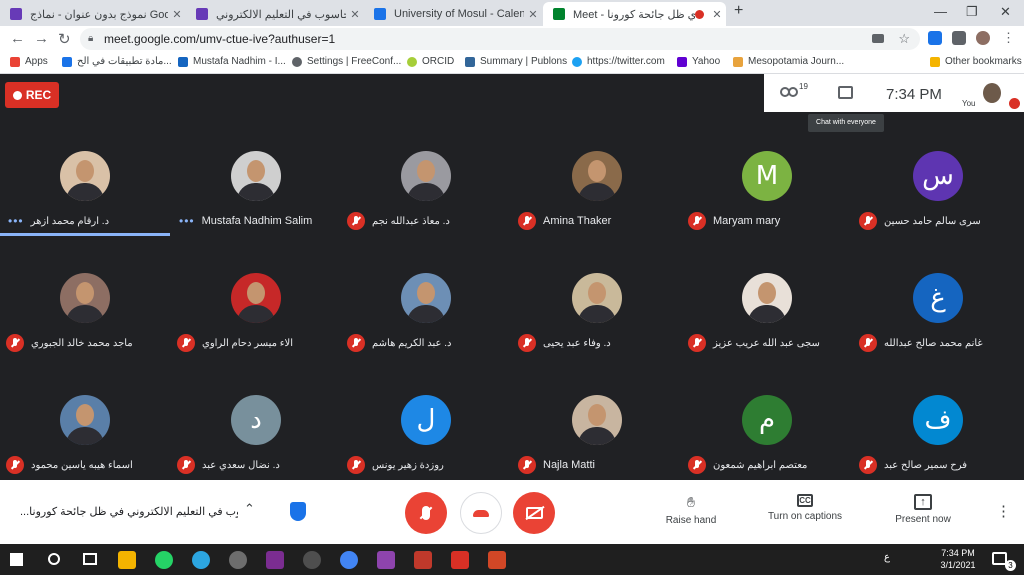  Describe the element at coordinates (923, 509) in the screenshot. I see `present-now-button: ↑ Present now` at that location.